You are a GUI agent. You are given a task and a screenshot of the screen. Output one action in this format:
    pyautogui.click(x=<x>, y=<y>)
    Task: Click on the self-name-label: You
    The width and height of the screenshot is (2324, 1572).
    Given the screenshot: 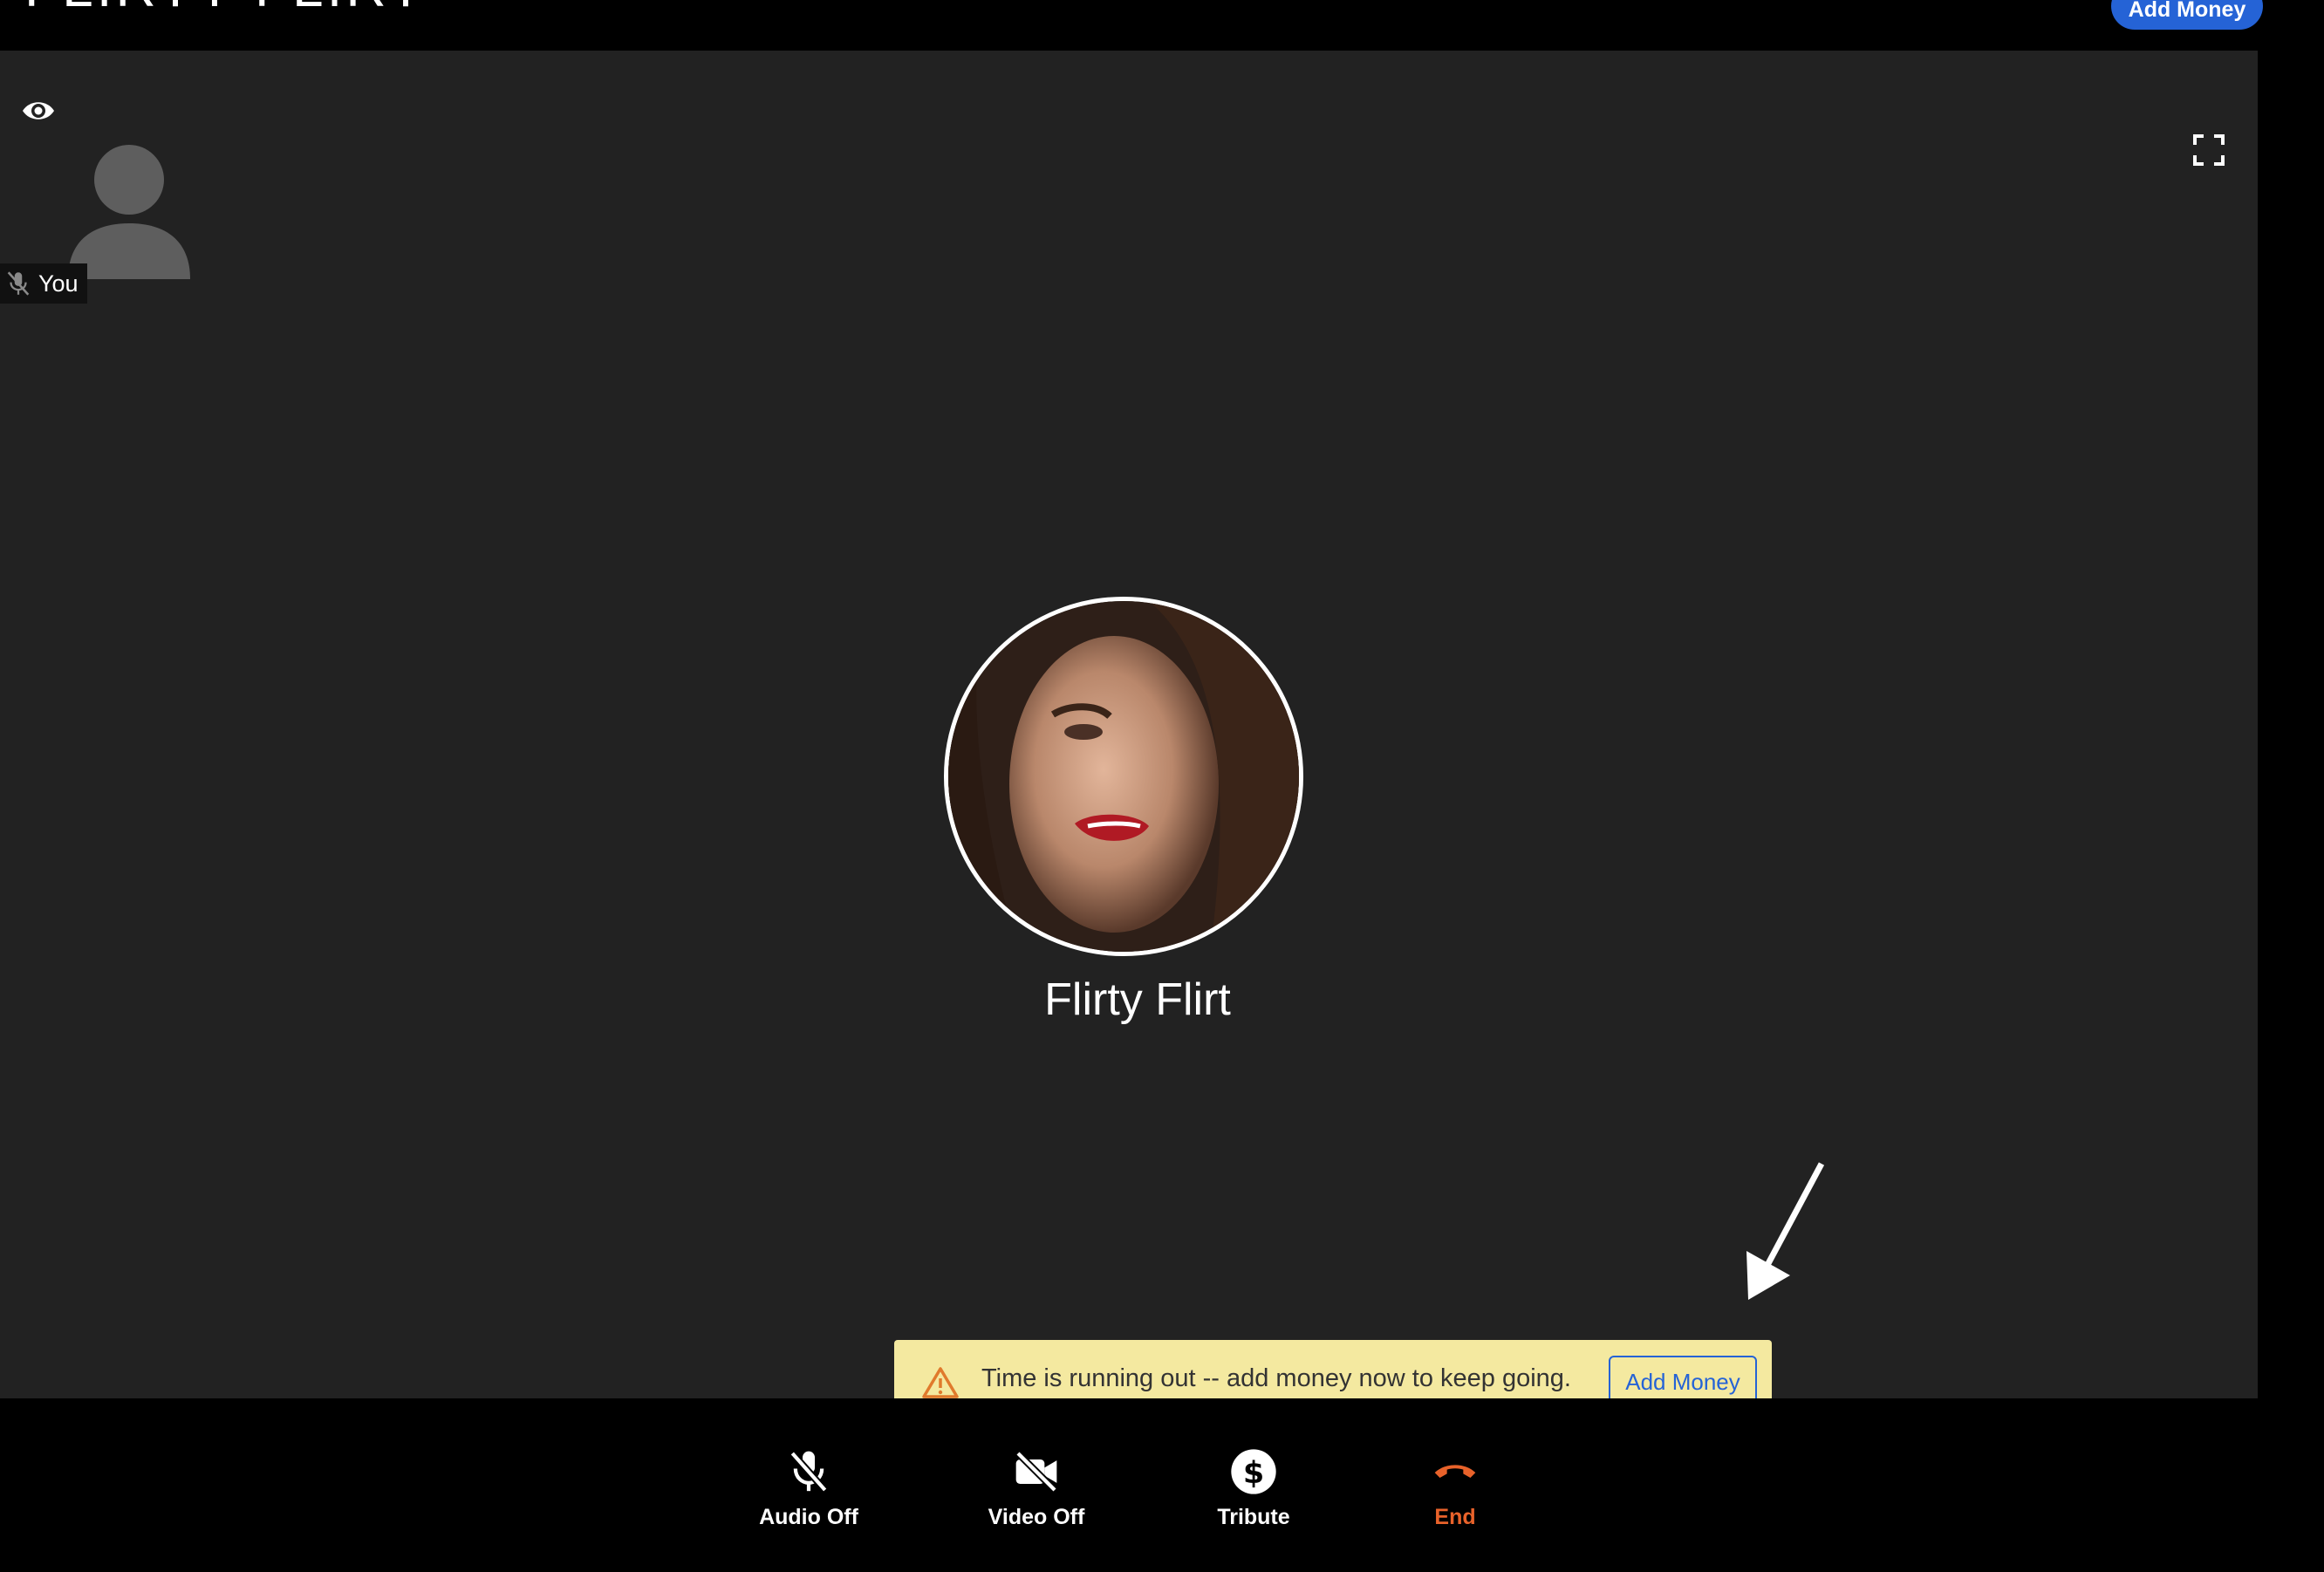 What is the action you would take?
    pyautogui.click(x=58, y=283)
    